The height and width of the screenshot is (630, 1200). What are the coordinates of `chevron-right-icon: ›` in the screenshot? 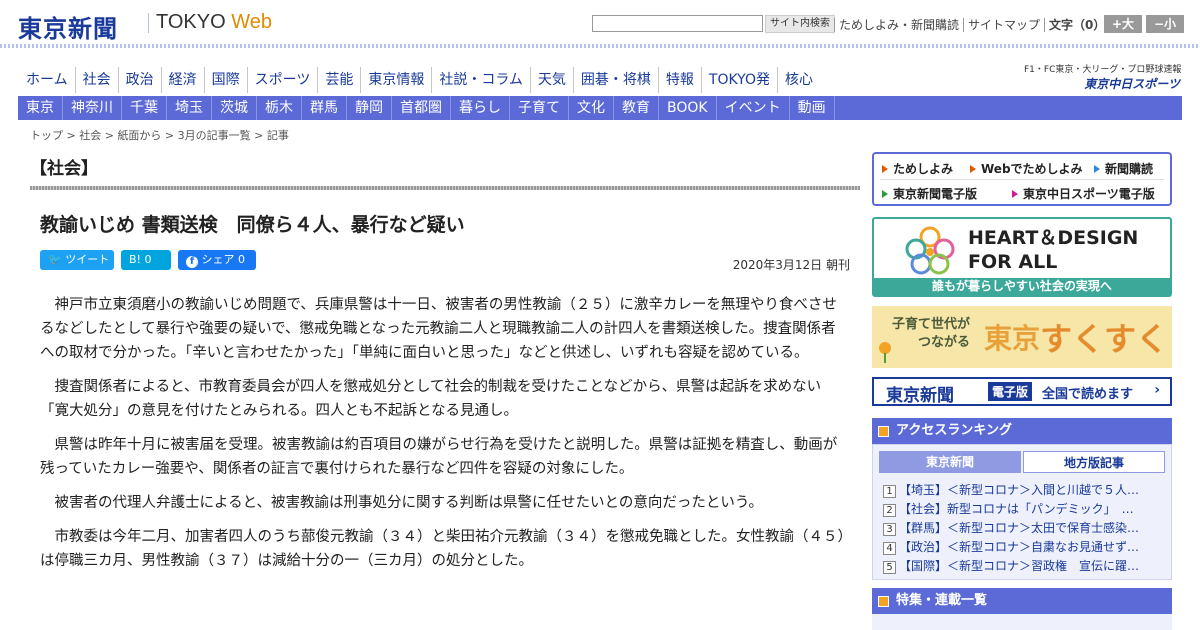 It's located at (1157, 390).